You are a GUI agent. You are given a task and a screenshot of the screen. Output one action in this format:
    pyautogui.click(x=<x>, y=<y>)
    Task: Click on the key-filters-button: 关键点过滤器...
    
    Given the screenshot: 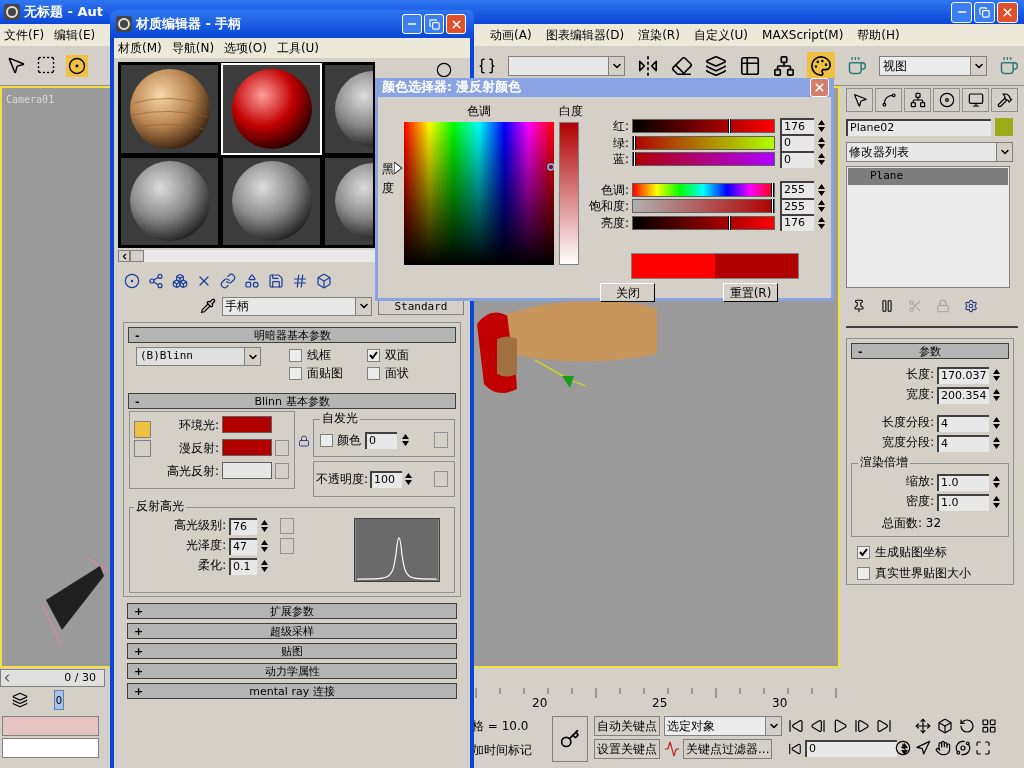 What is the action you would take?
    pyautogui.click(x=728, y=749)
    